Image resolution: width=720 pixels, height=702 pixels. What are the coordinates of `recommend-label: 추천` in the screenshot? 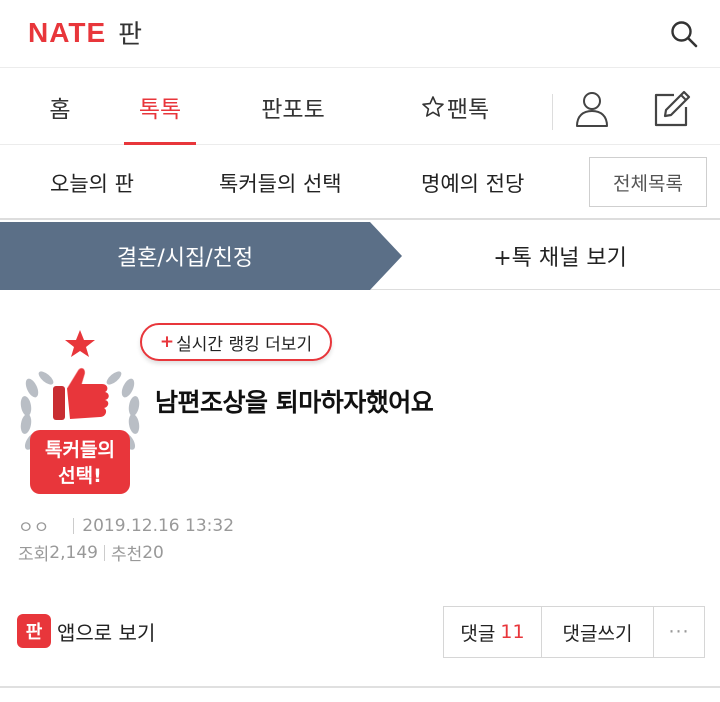 It's located at (126, 555).